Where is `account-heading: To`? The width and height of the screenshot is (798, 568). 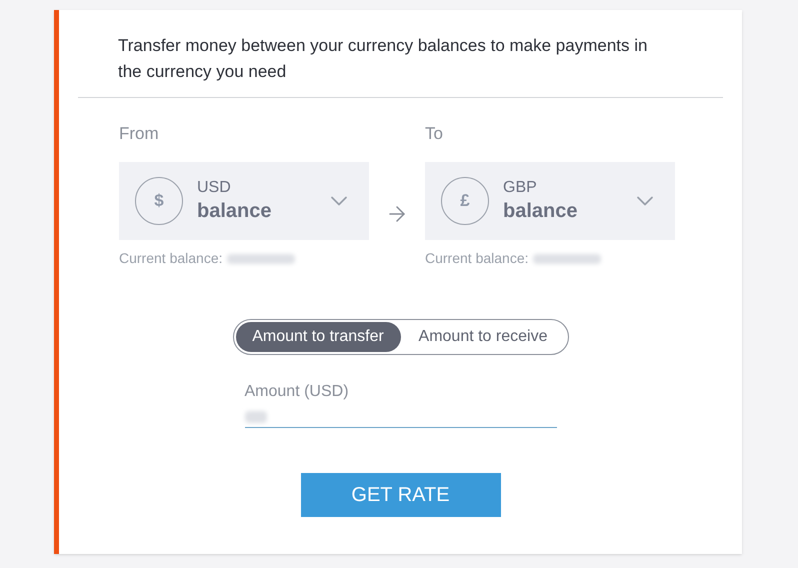 account-heading: To is located at coordinates (434, 134).